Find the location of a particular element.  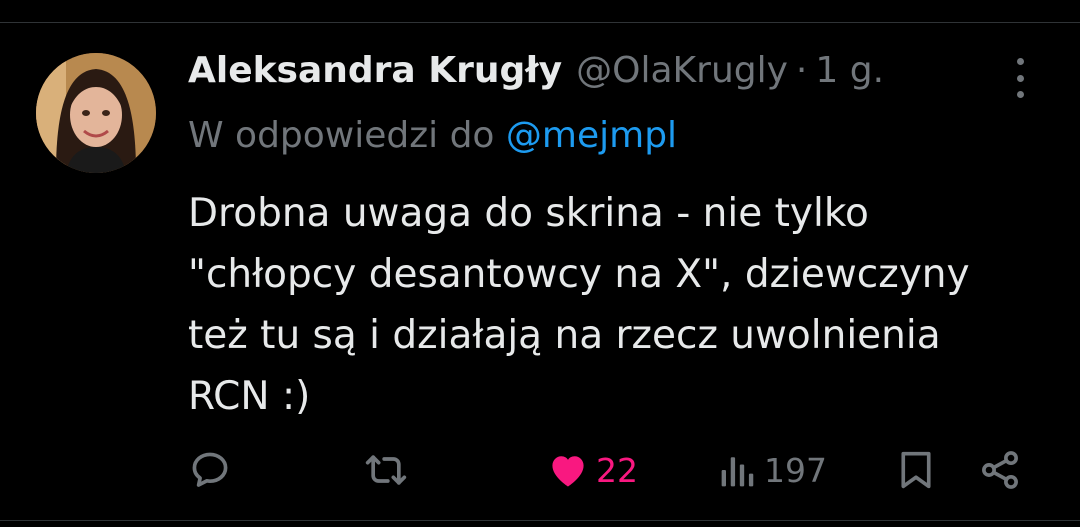

reply-context: W odpowiedzi do @mejmpl is located at coordinates (432, 135).